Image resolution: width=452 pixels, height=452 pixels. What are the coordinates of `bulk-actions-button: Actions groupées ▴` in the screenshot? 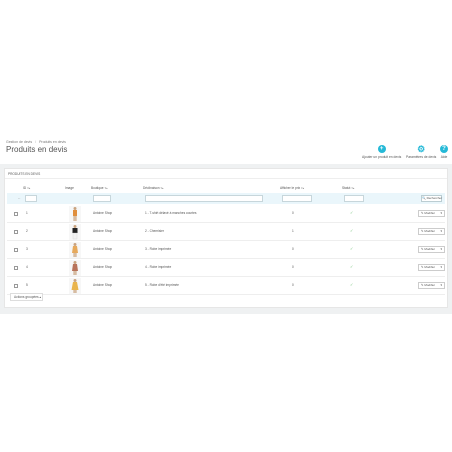 It's located at (26, 297).